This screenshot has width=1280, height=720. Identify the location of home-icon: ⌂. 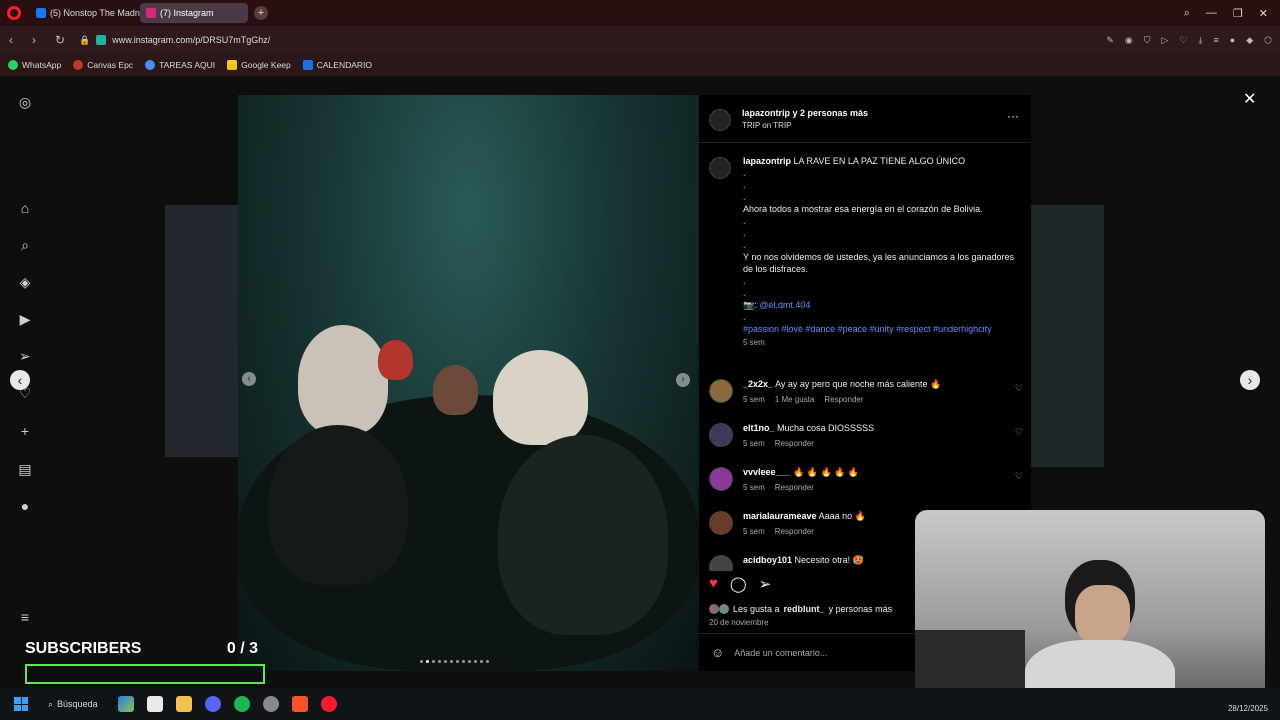
(25, 208).